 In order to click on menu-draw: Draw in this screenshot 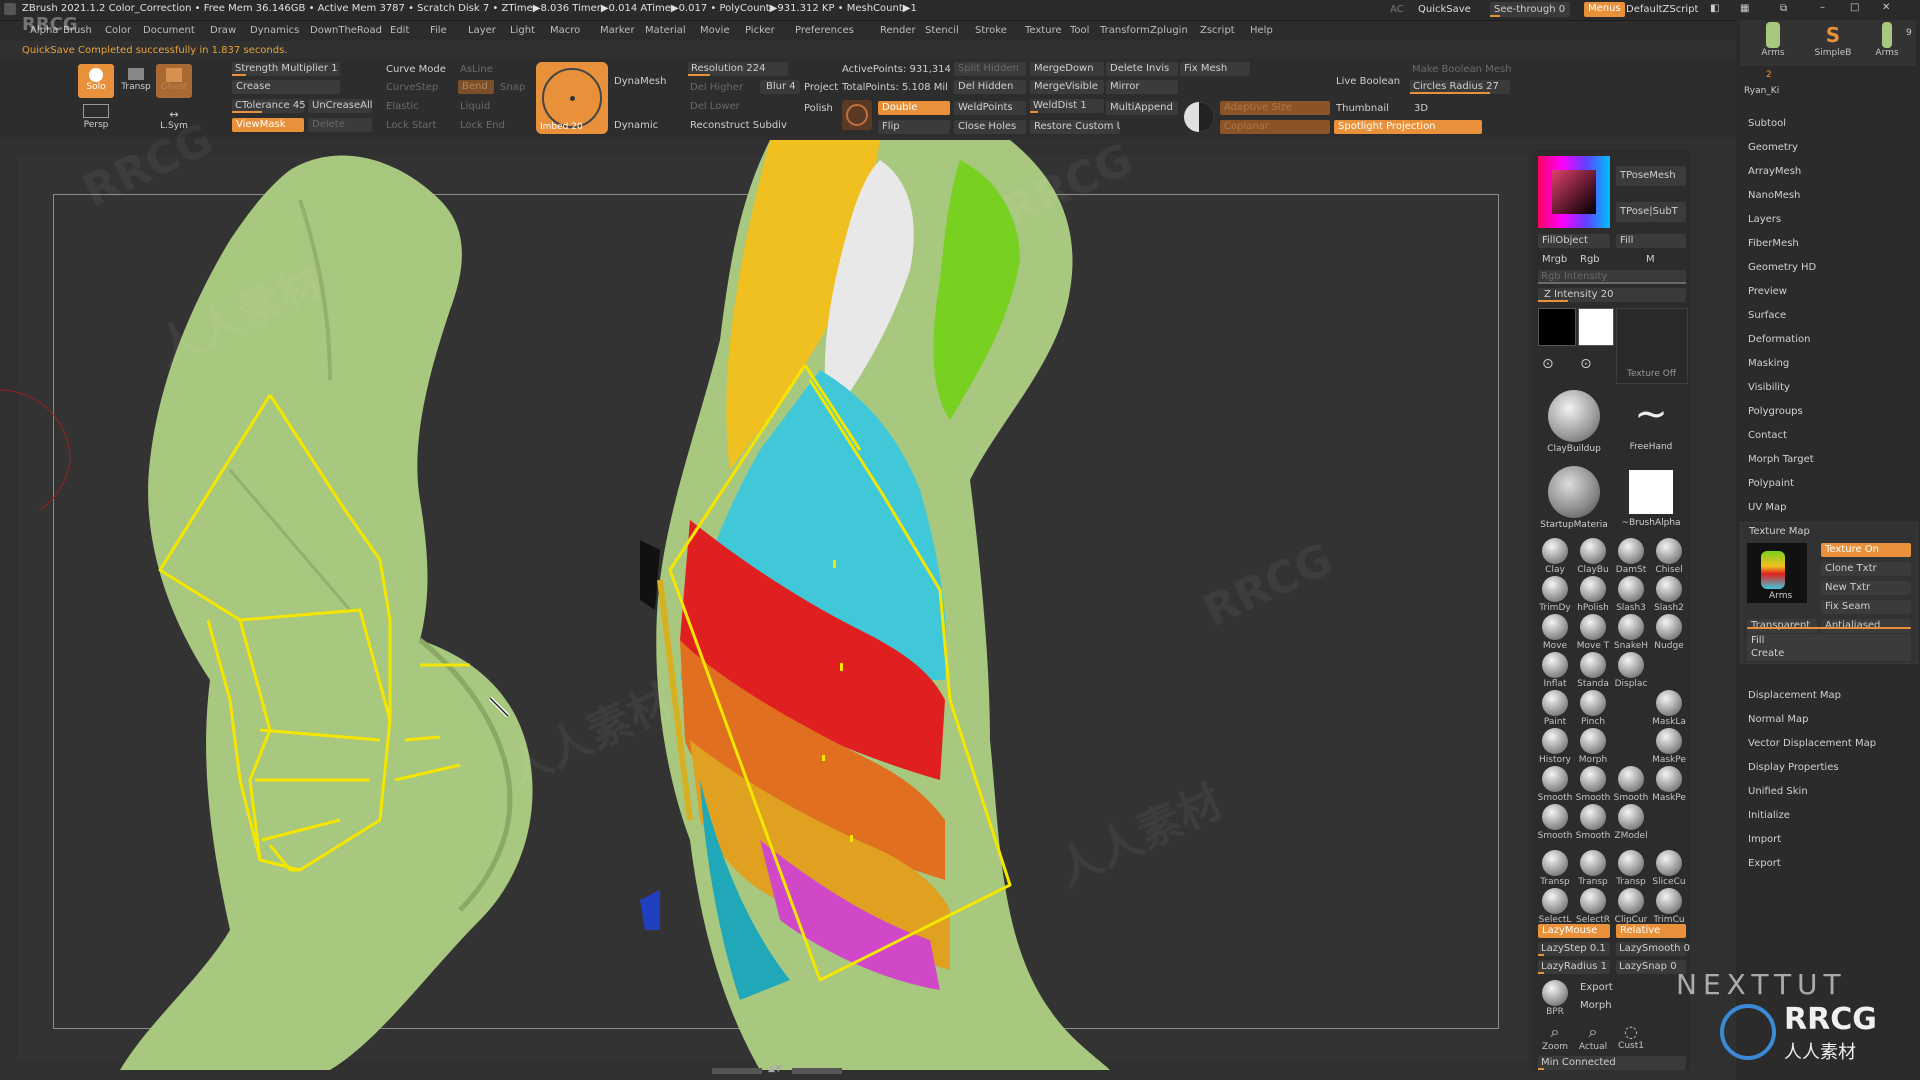, I will do `click(223, 30)`.